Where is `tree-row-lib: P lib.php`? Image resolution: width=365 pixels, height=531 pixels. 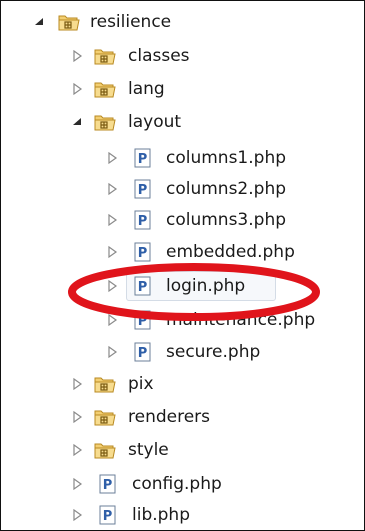 tree-row-lib: P lib.php is located at coordinates (182, 515).